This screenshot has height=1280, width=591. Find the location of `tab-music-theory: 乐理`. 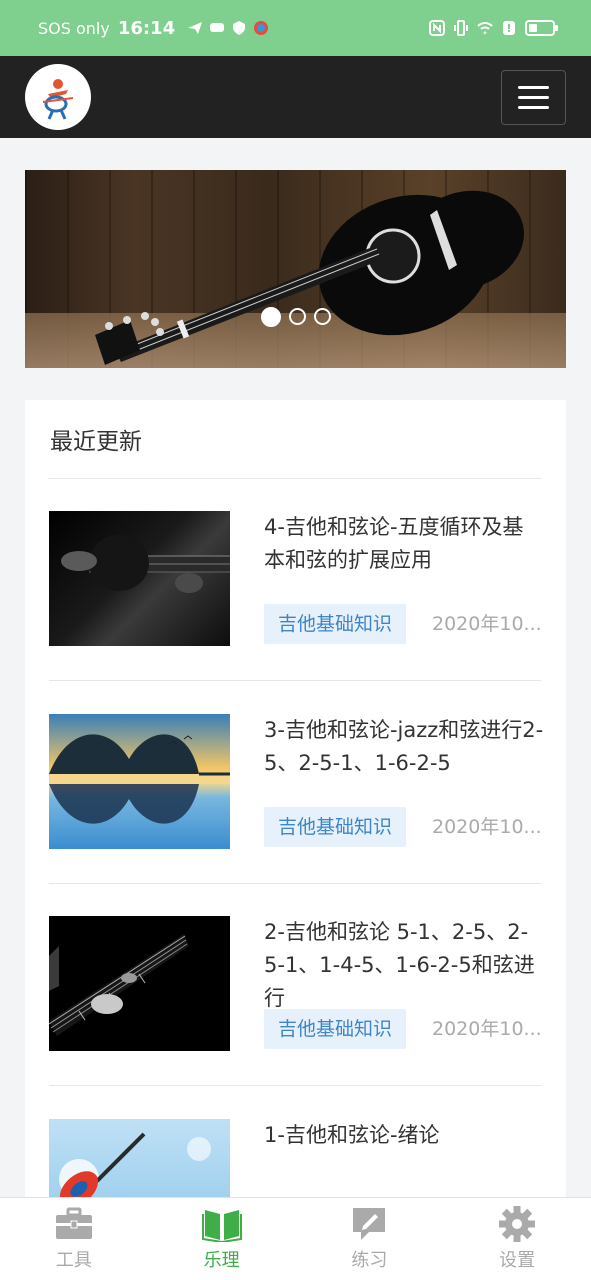

tab-music-theory: 乐理 is located at coordinates (222, 1239).